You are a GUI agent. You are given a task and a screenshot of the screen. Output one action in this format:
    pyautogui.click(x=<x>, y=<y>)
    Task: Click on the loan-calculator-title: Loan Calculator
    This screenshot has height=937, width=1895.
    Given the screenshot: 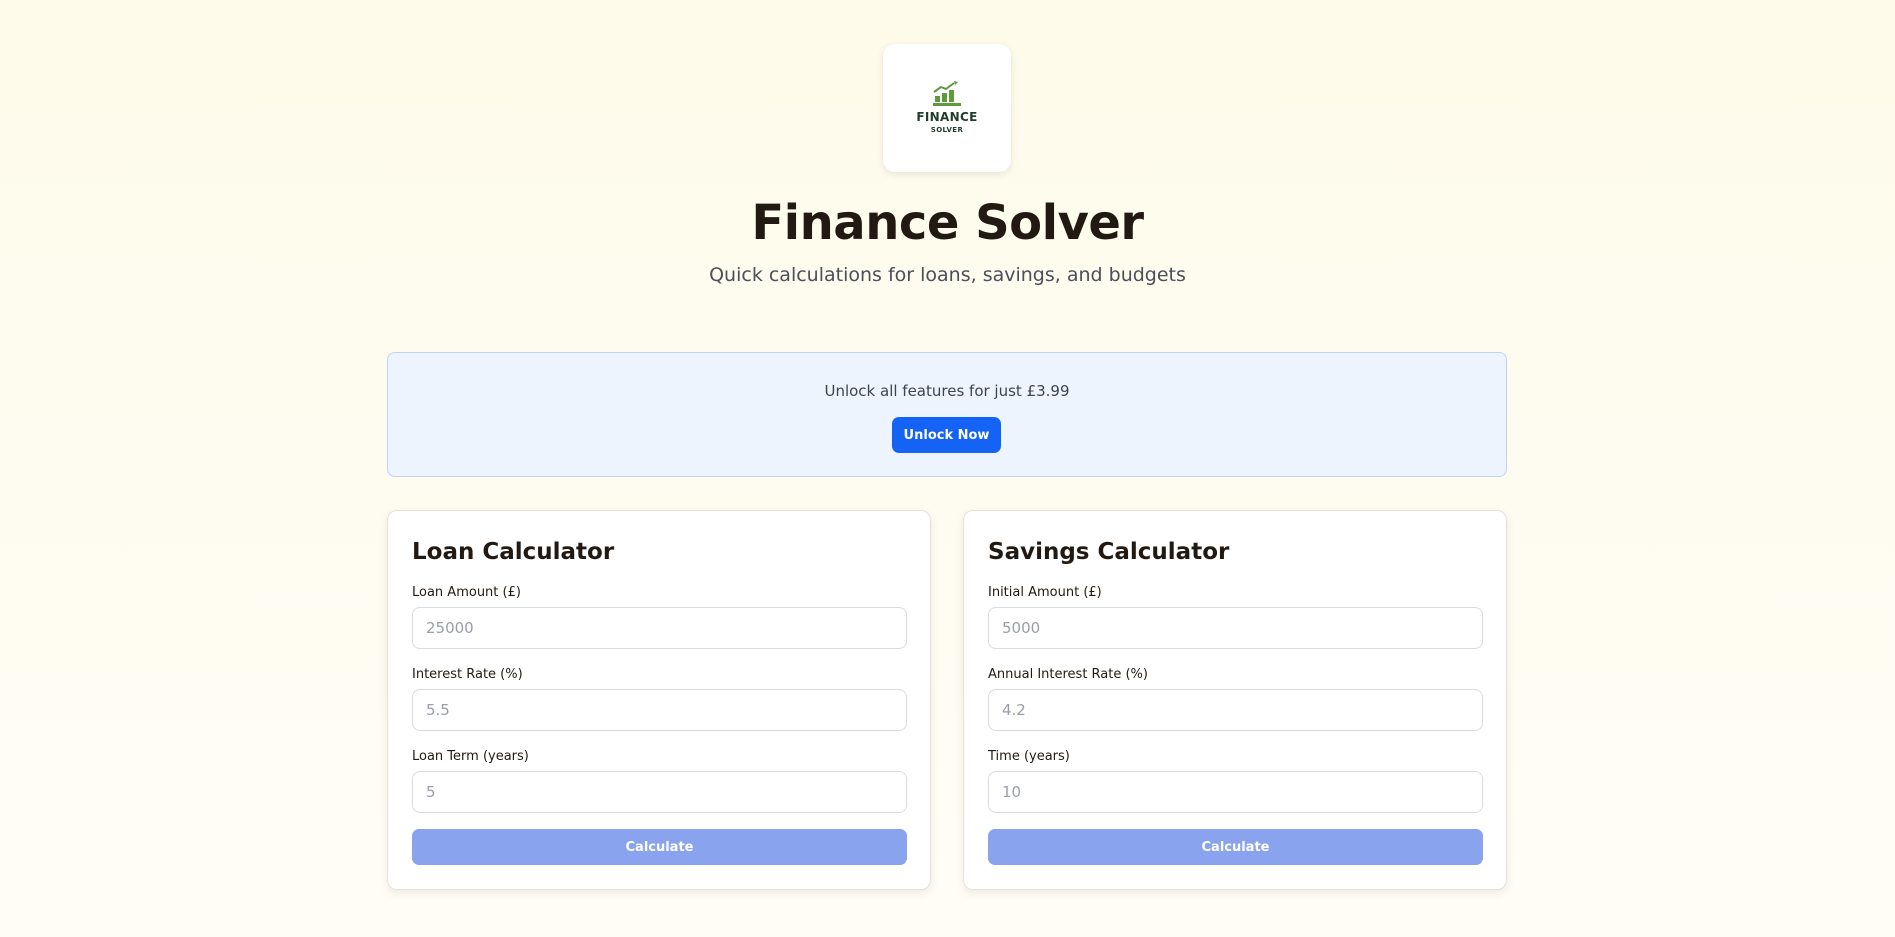 What is the action you would take?
    pyautogui.click(x=513, y=552)
    